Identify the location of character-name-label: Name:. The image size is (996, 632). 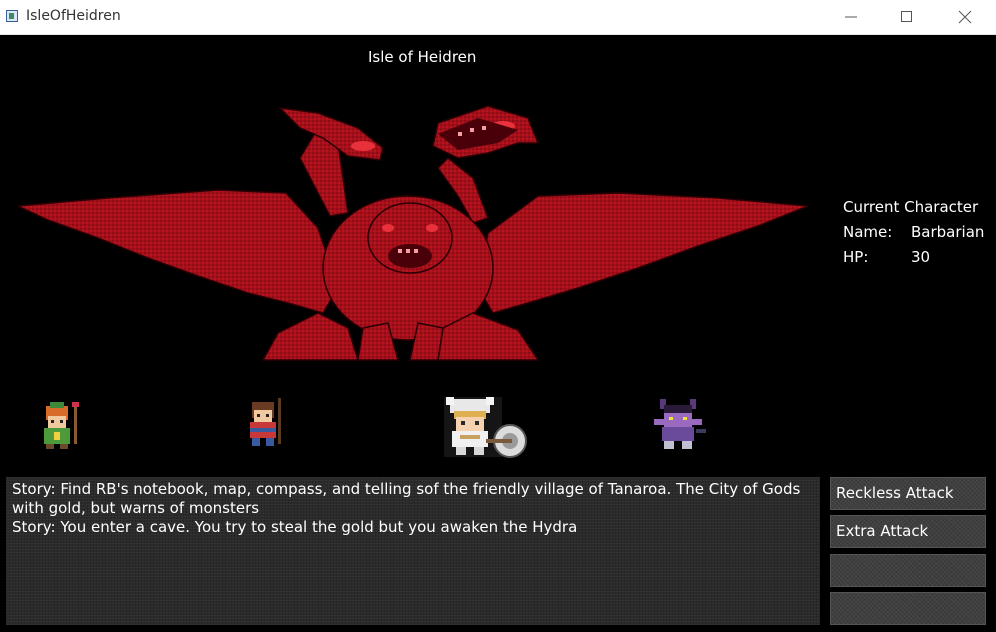
(868, 232).